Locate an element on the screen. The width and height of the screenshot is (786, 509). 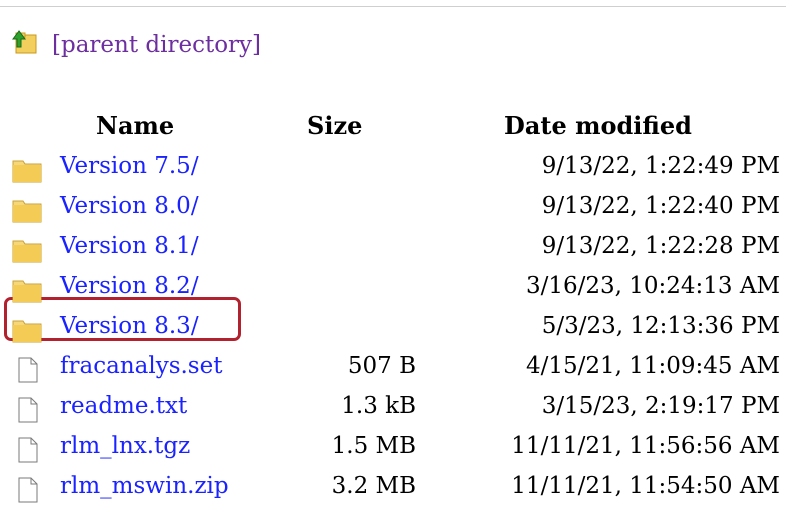
file-name-link: rlm_lnx.tgz is located at coordinates (125, 446).